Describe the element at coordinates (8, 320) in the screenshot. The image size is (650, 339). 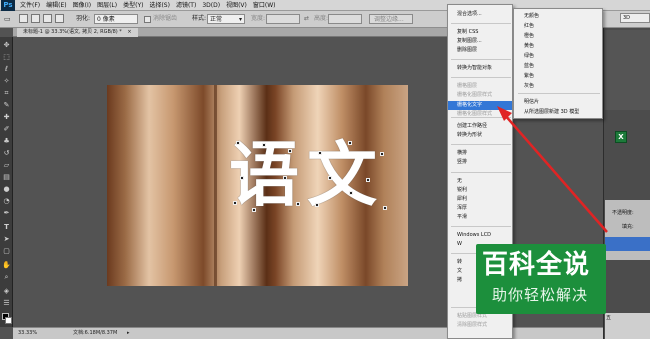
I see `background-color-swatch` at that location.